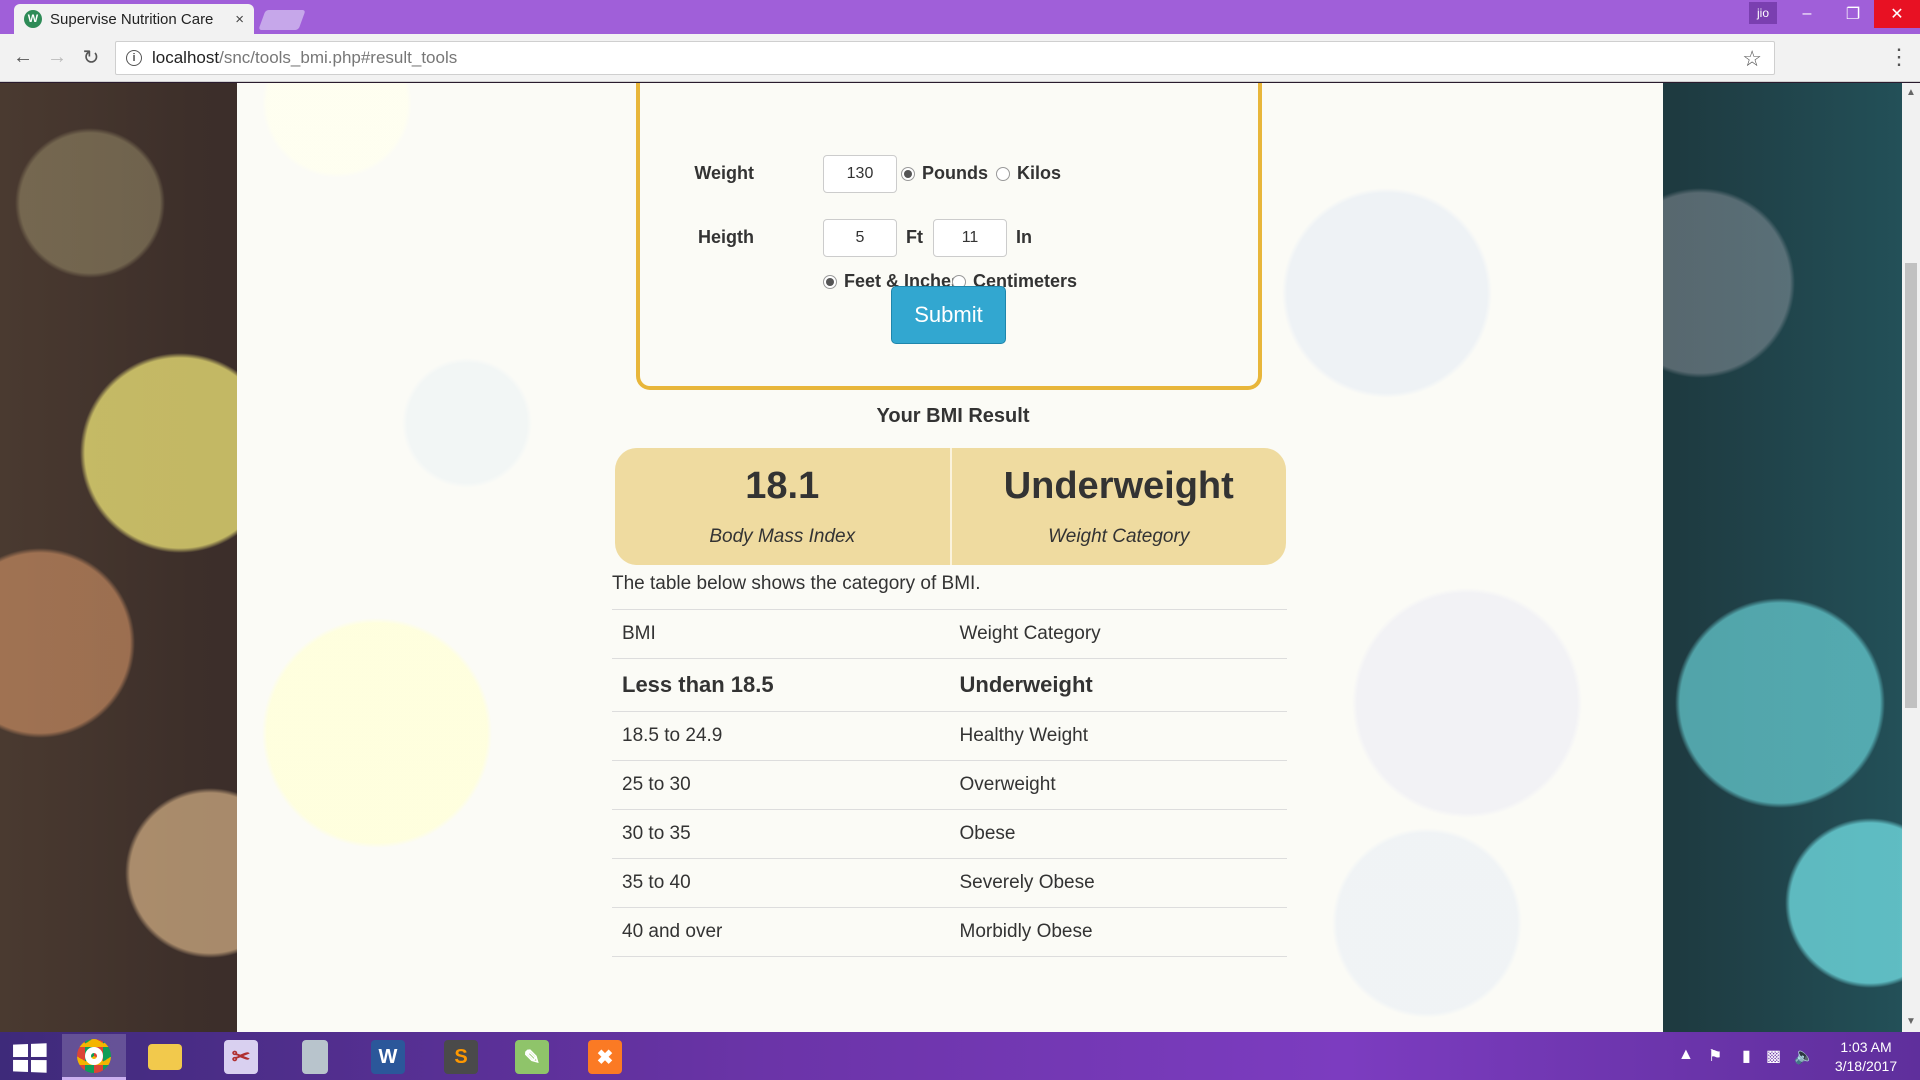 The width and height of the screenshot is (1920, 1080). I want to click on bmi-value-cell: 18.1 Body Mass Index, so click(782, 506).